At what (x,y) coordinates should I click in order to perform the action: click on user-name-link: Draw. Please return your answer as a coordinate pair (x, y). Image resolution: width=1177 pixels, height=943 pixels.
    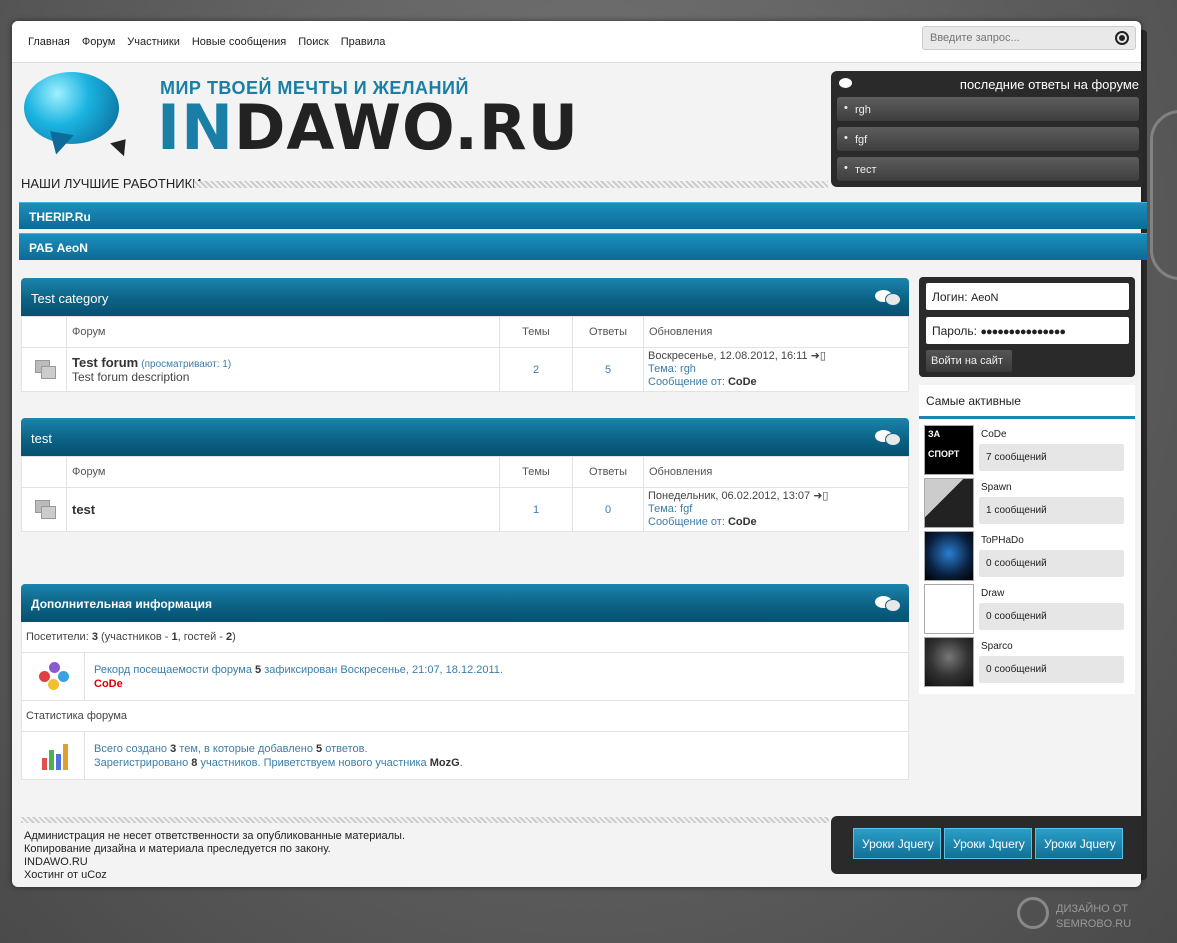
    Looking at the image, I should click on (992, 593).